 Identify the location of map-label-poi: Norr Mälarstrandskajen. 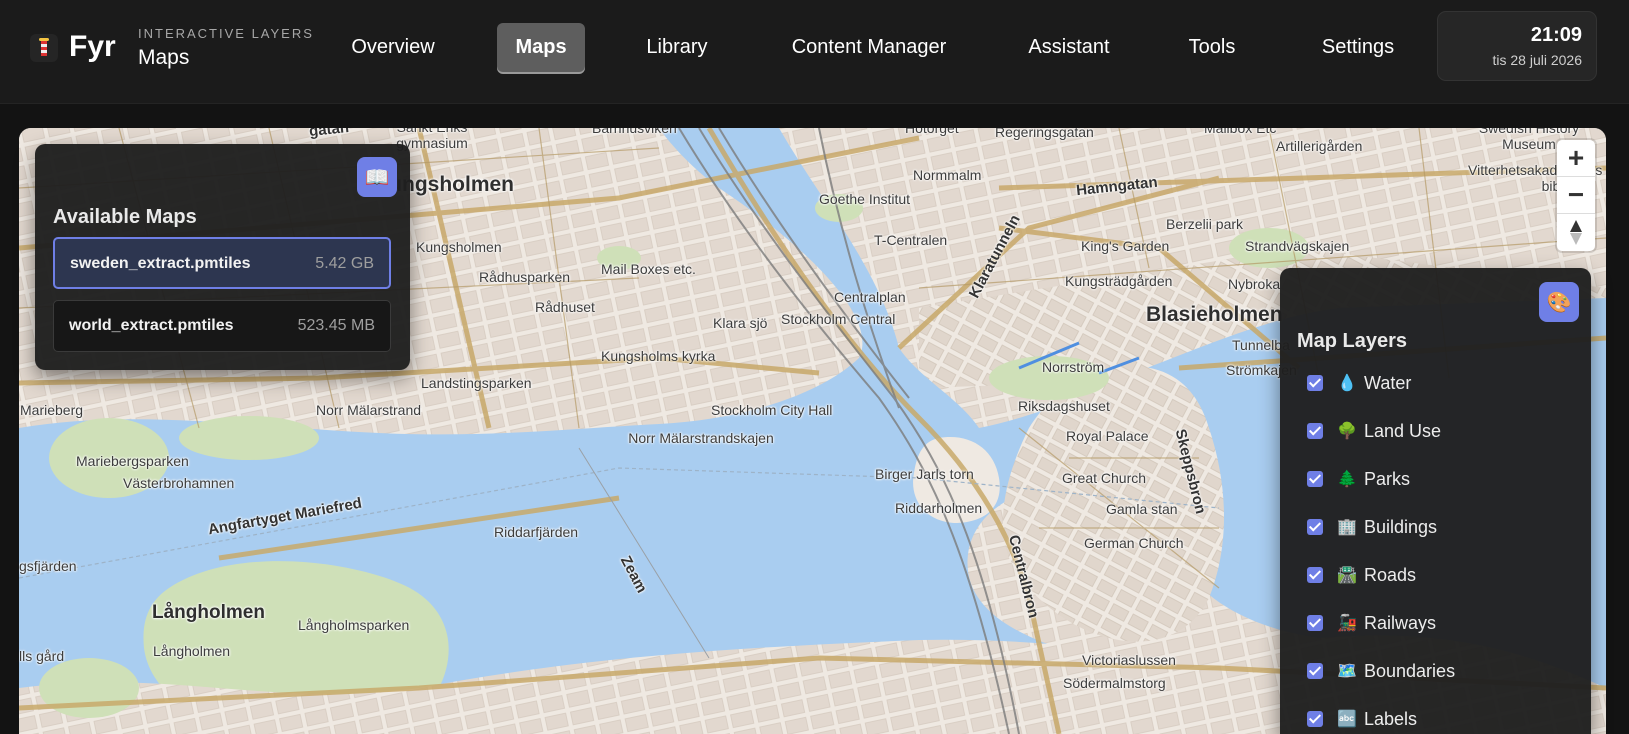
(701, 438).